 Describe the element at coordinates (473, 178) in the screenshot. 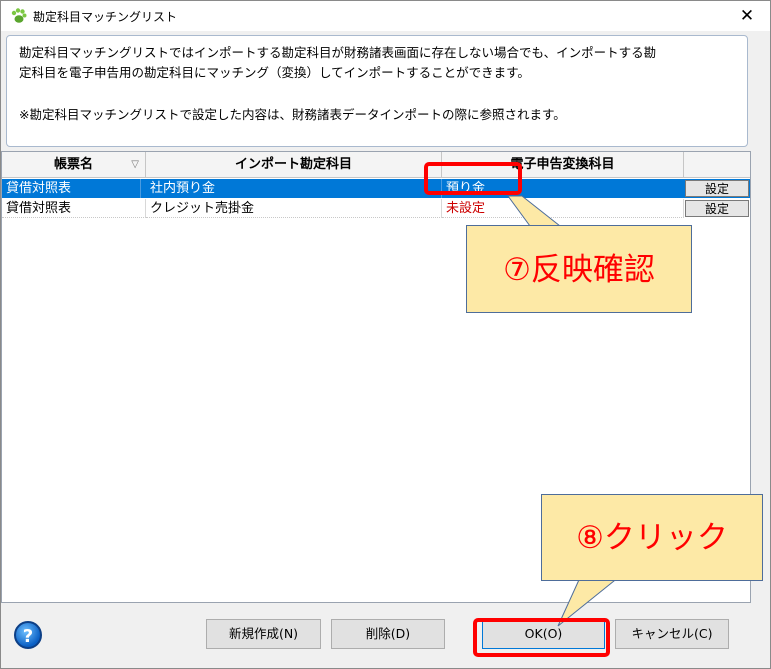

I see `highlight-converted-value` at that location.